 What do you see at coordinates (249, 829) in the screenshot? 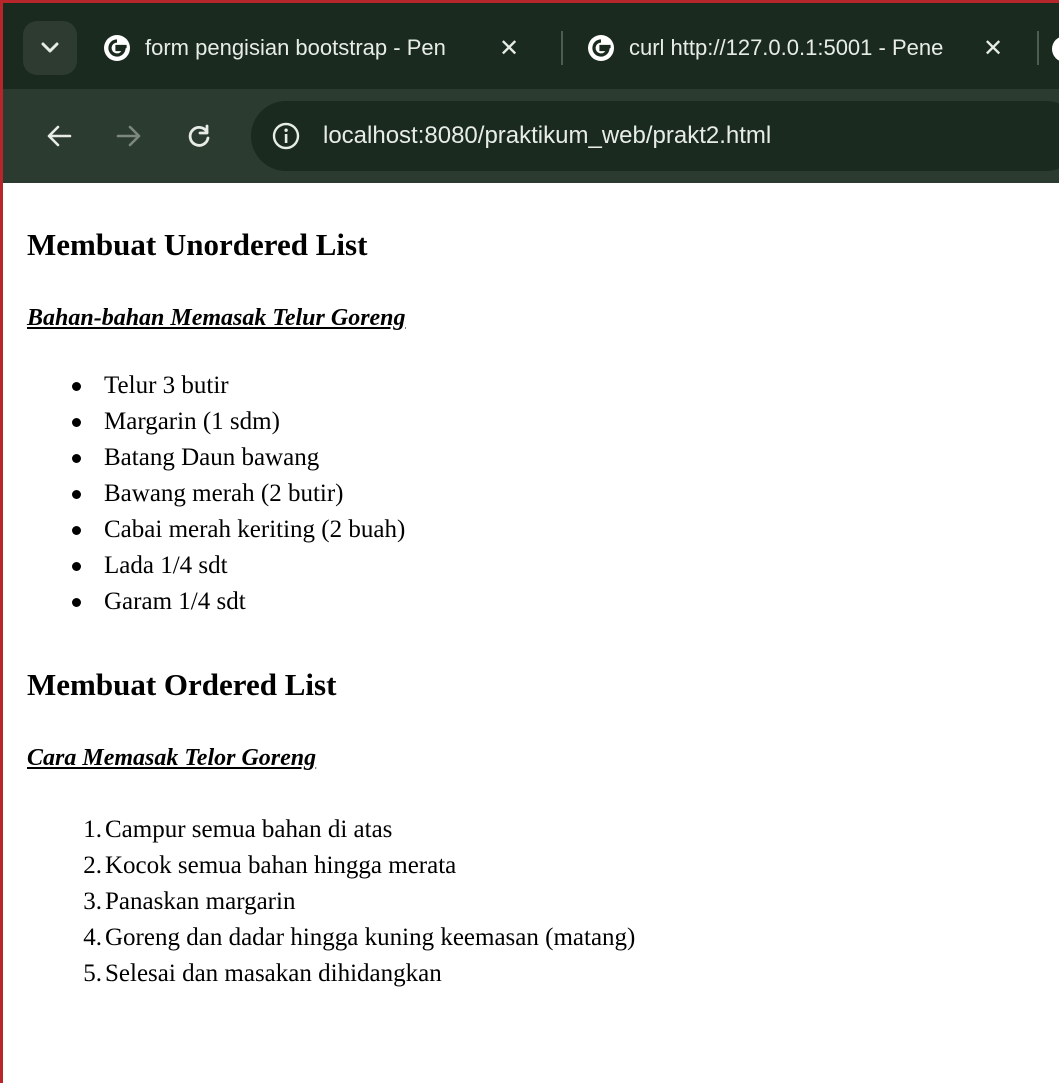
I see `list-item-text: Campur semua bahan di atas` at bounding box center [249, 829].